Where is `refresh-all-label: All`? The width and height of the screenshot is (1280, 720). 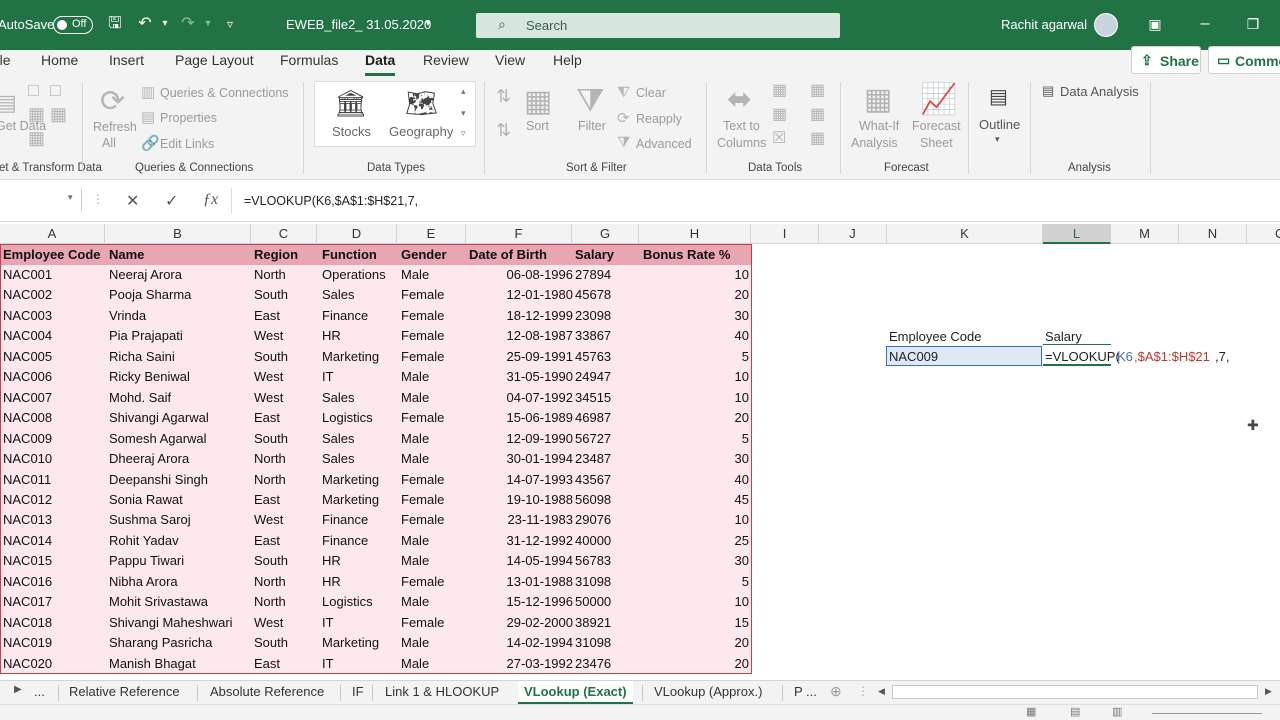 refresh-all-label: All is located at coordinates (109, 143).